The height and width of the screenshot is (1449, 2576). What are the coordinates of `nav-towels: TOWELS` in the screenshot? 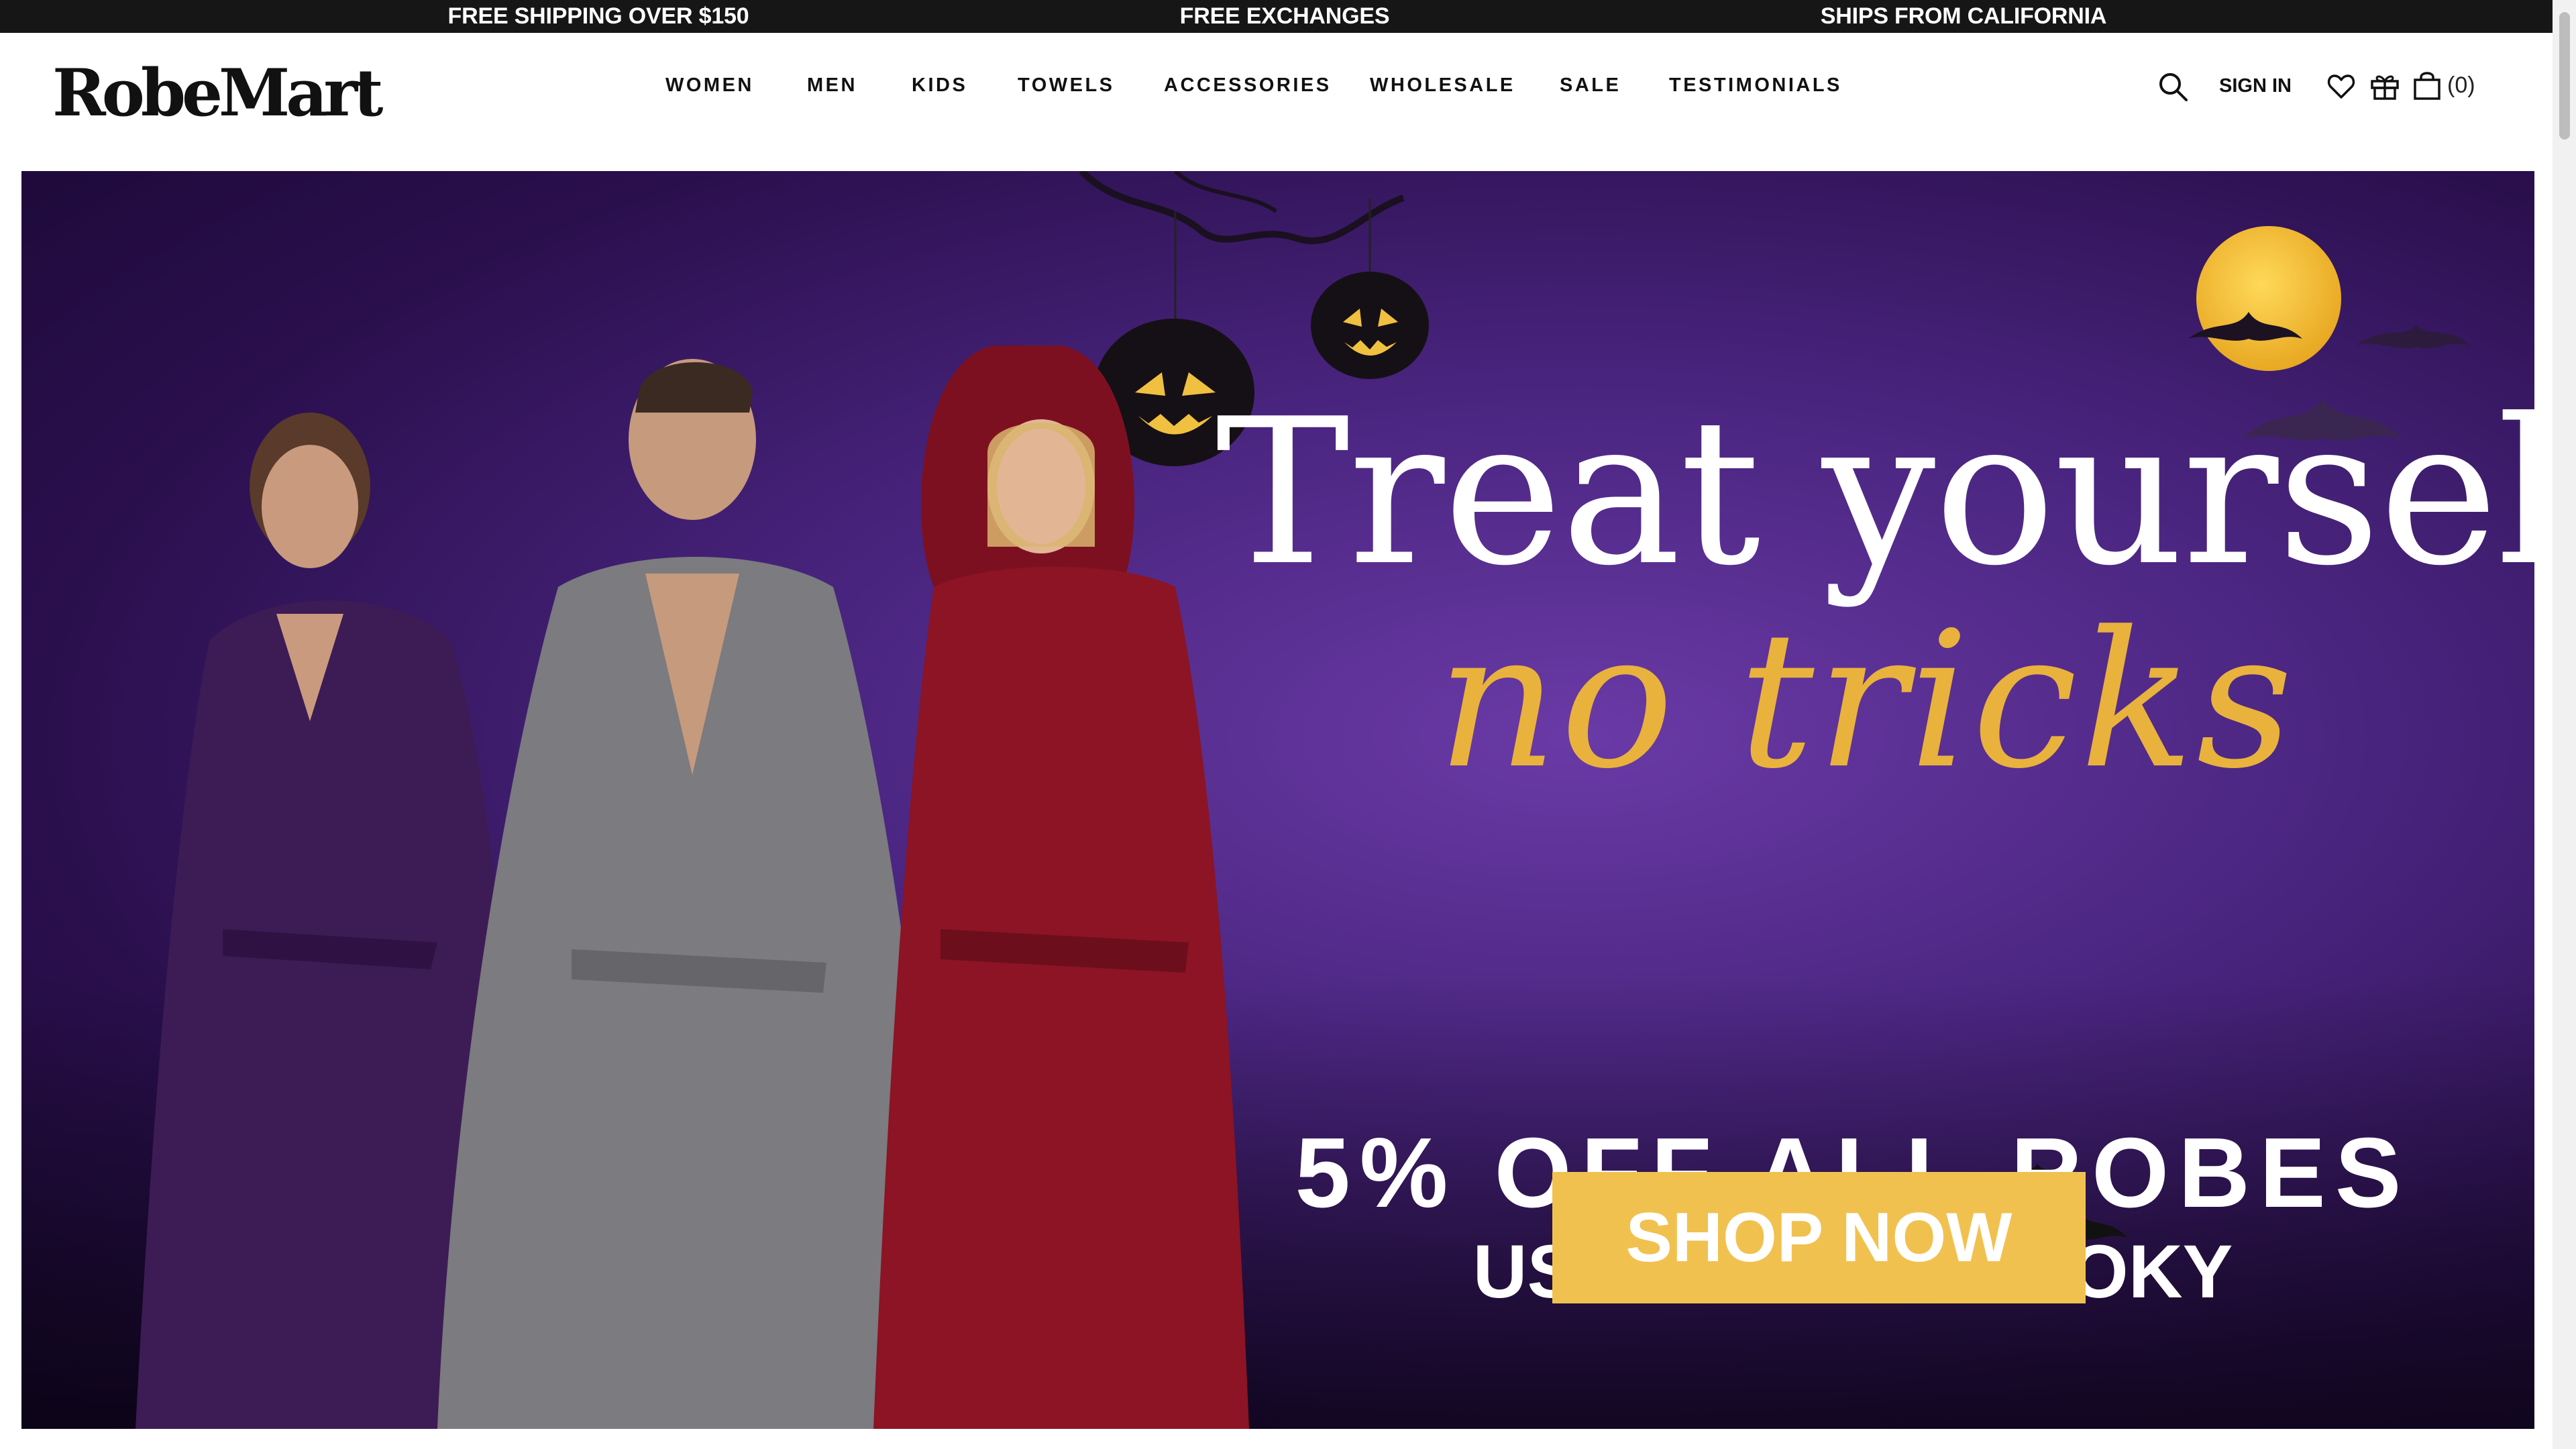 It's located at (1066, 85).